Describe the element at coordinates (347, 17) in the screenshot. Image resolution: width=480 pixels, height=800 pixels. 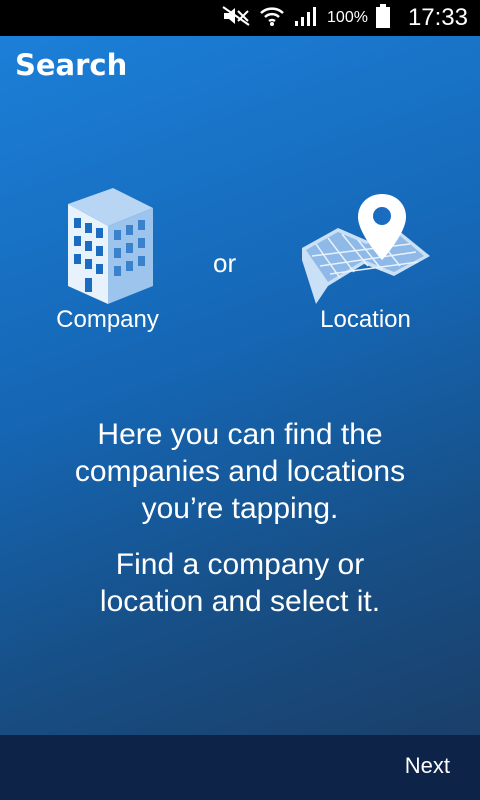
I see `battery-percent: 100%` at that location.